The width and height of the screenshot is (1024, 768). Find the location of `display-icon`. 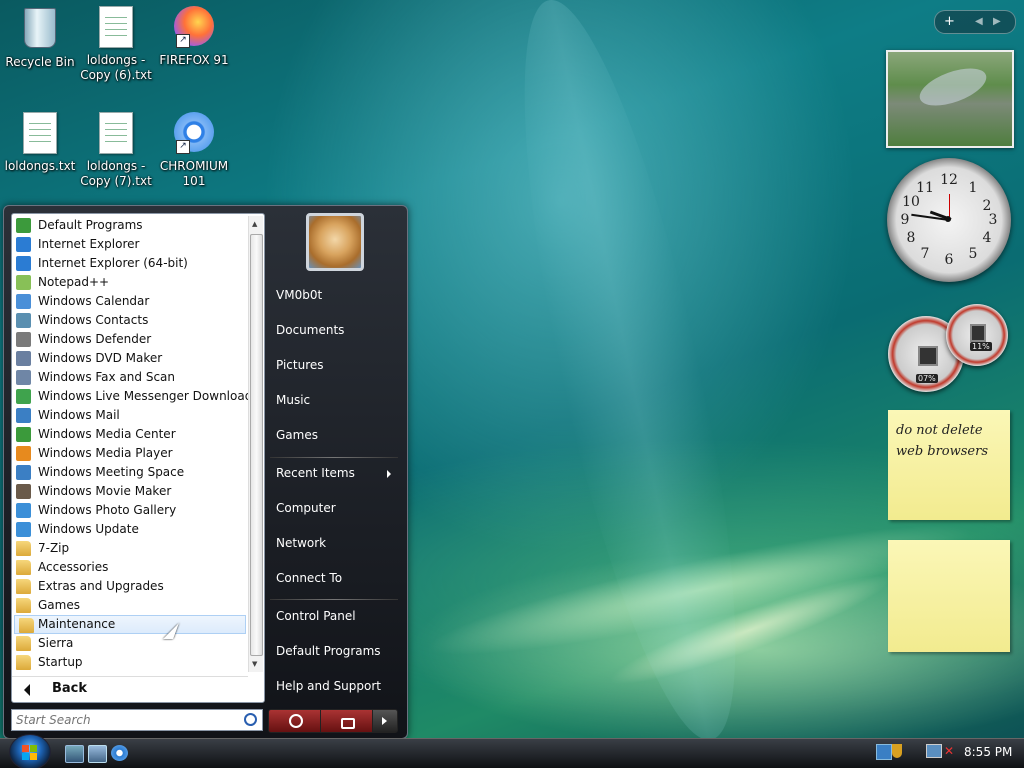

display-icon is located at coordinates (934, 751).